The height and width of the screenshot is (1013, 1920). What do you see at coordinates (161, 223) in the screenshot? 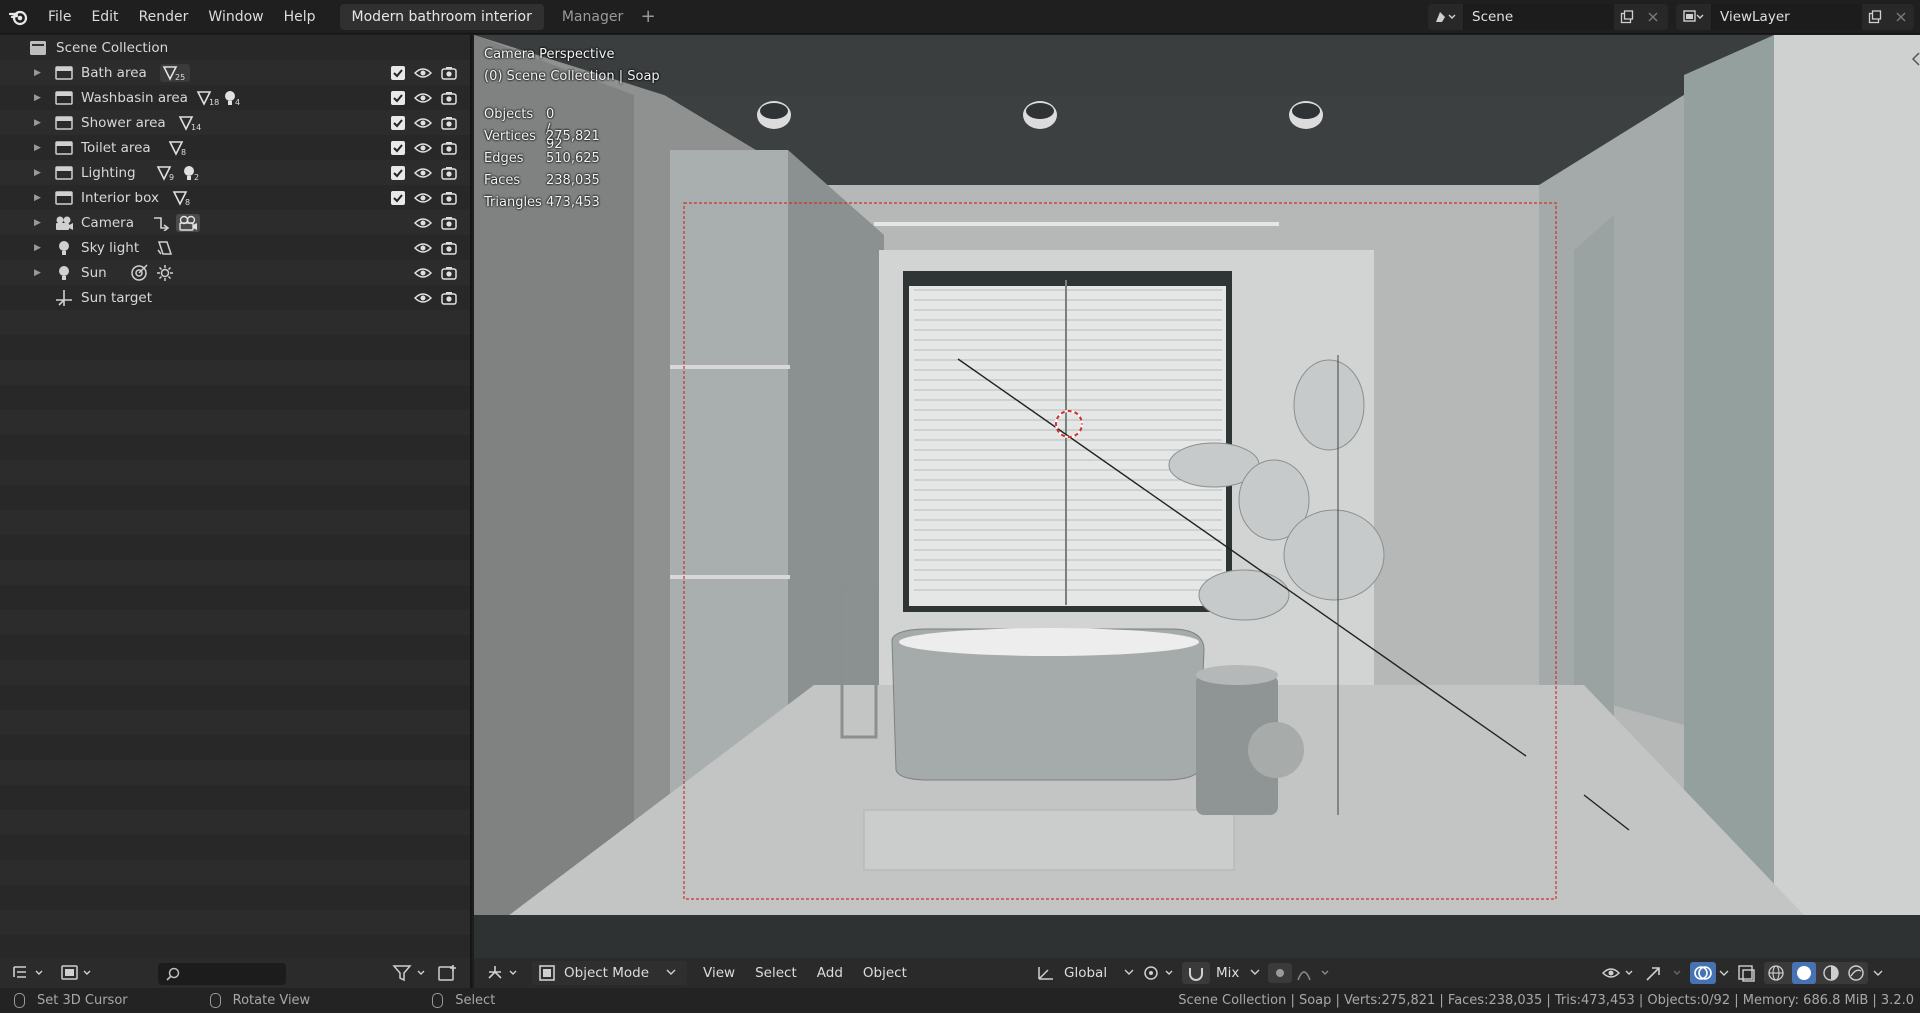
I see `constraint-icon` at bounding box center [161, 223].